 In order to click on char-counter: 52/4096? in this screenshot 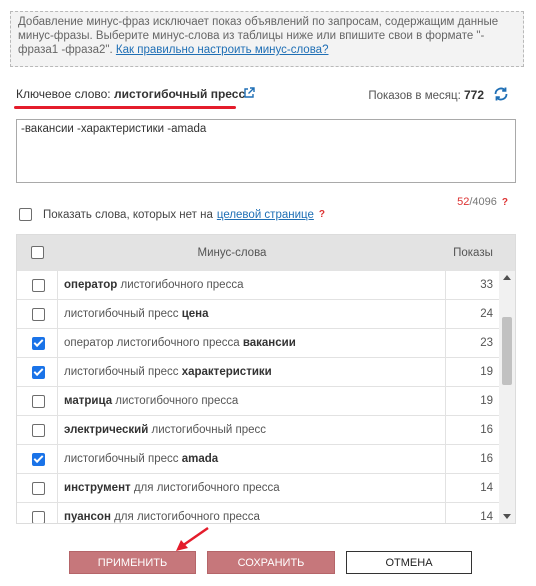, I will do `click(482, 202)`.